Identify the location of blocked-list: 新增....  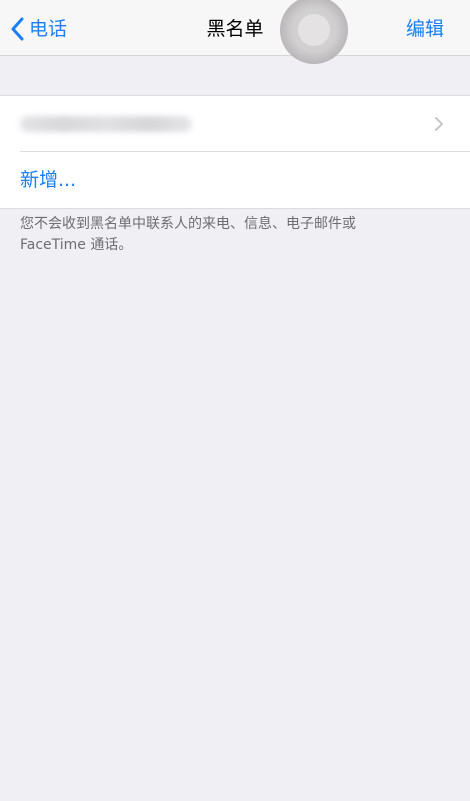
(235, 152).